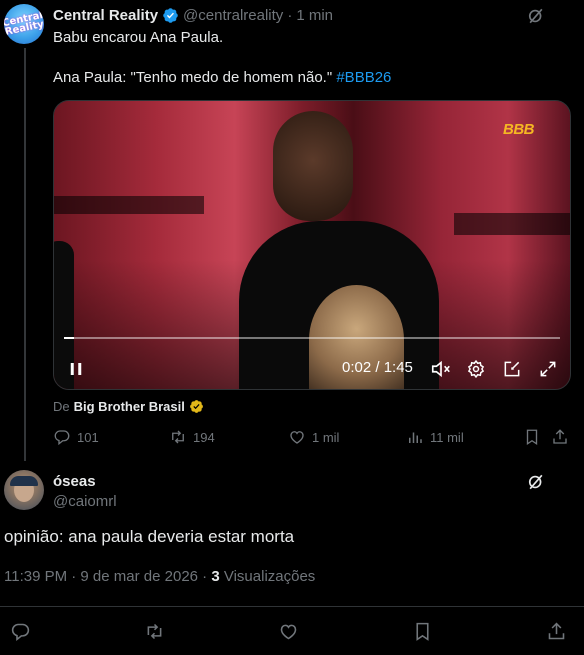  What do you see at coordinates (196, 406) in the screenshot?
I see `gold-verified-badge-icon` at bounding box center [196, 406].